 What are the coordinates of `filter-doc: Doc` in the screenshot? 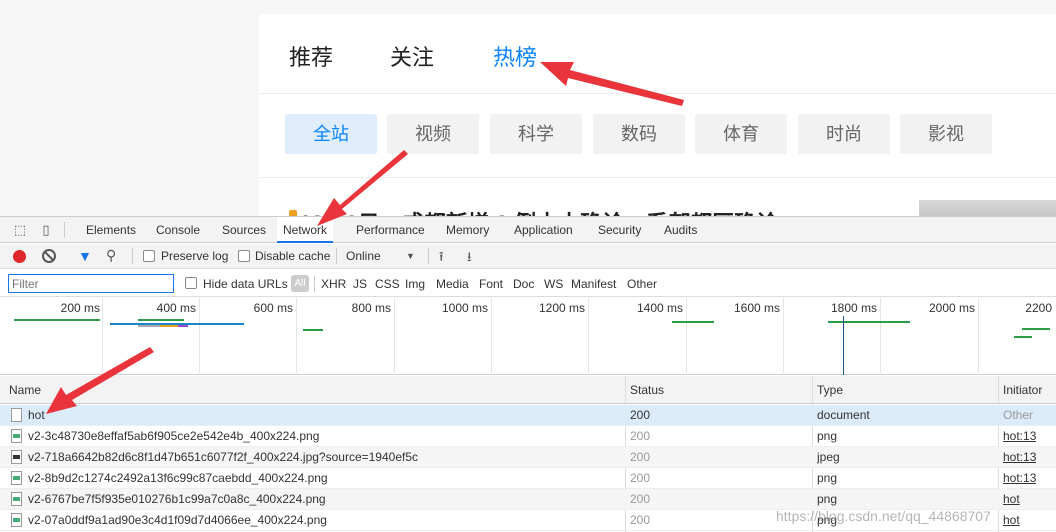 It's located at (523, 284).